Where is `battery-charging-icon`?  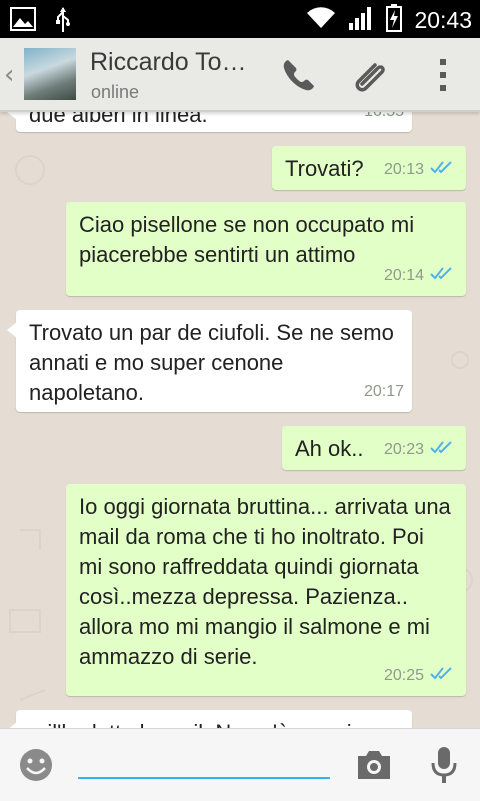
battery-charging-icon is located at coordinates (394, 20).